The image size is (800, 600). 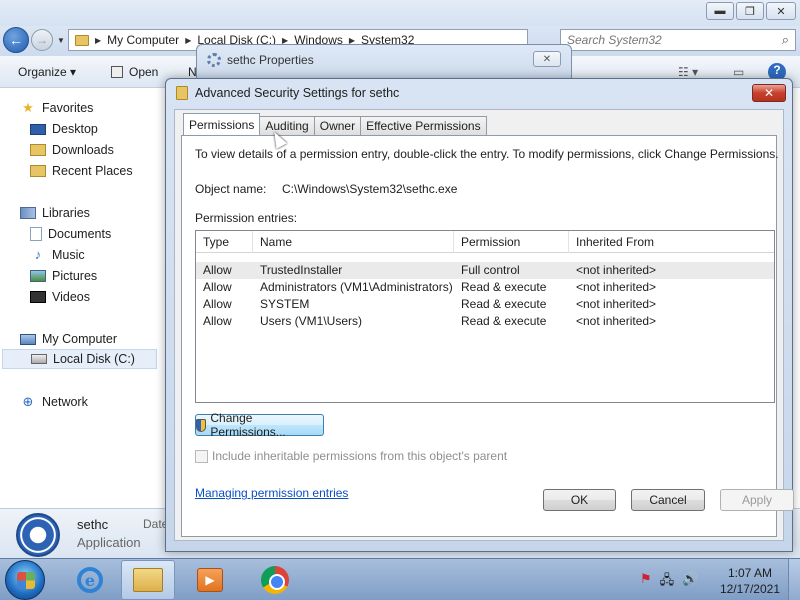 What do you see at coordinates (750, 11) in the screenshot?
I see `maximize-button: ❐` at bounding box center [750, 11].